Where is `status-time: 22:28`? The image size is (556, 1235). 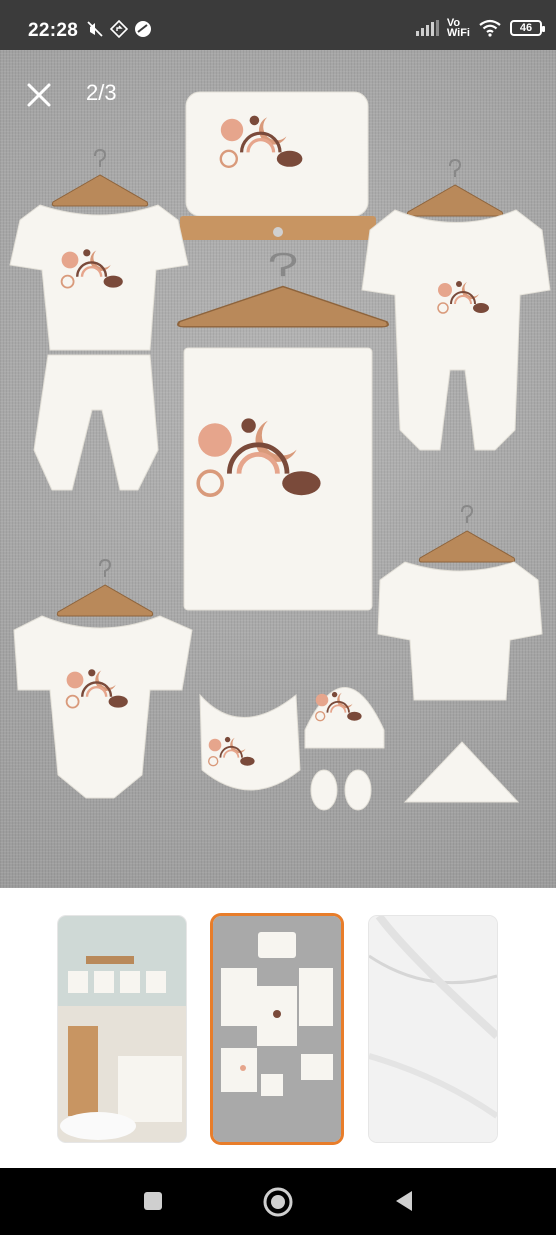
status-time: 22:28 is located at coordinates (53, 30).